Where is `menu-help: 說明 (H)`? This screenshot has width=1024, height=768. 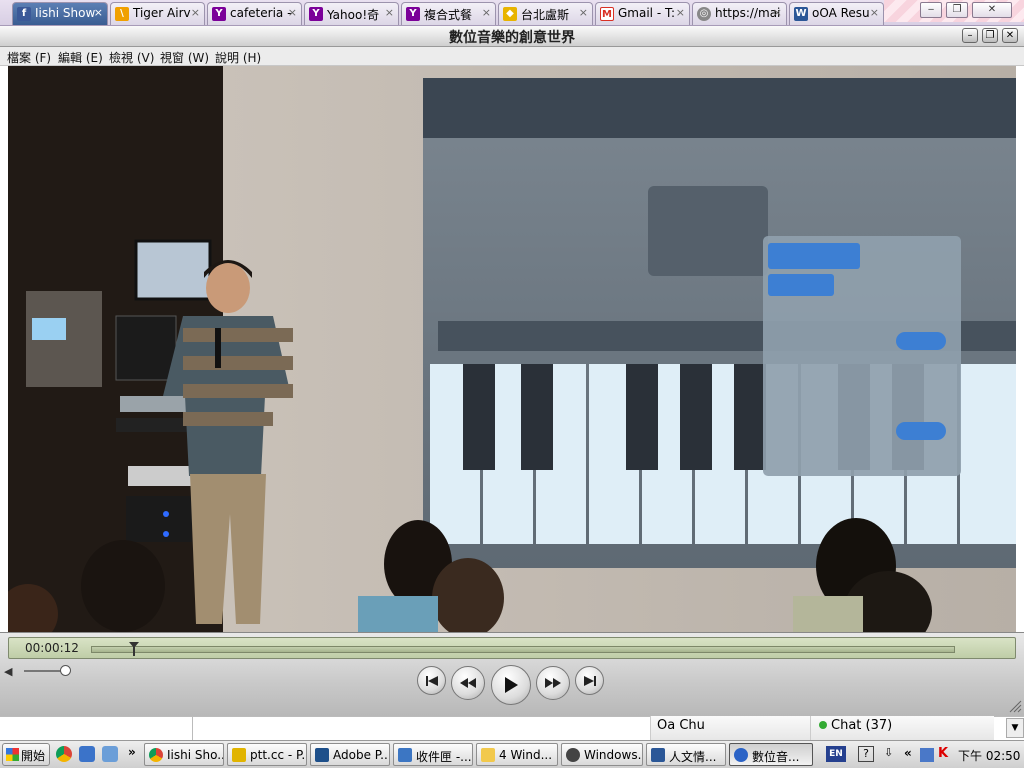
menu-help: 說明 (H) is located at coordinates (238, 57).